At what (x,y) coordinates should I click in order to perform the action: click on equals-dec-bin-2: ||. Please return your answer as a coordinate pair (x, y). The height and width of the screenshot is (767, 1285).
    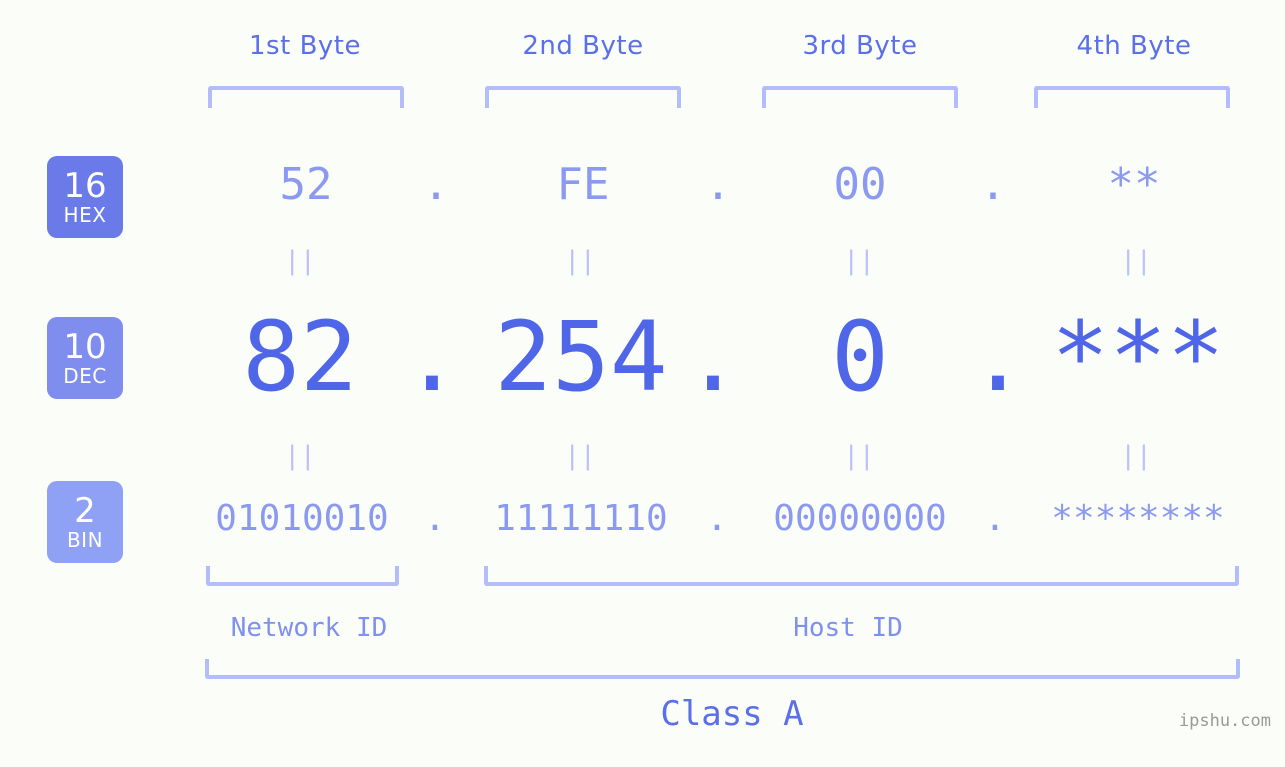
    Looking at the image, I should click on (580, 456).